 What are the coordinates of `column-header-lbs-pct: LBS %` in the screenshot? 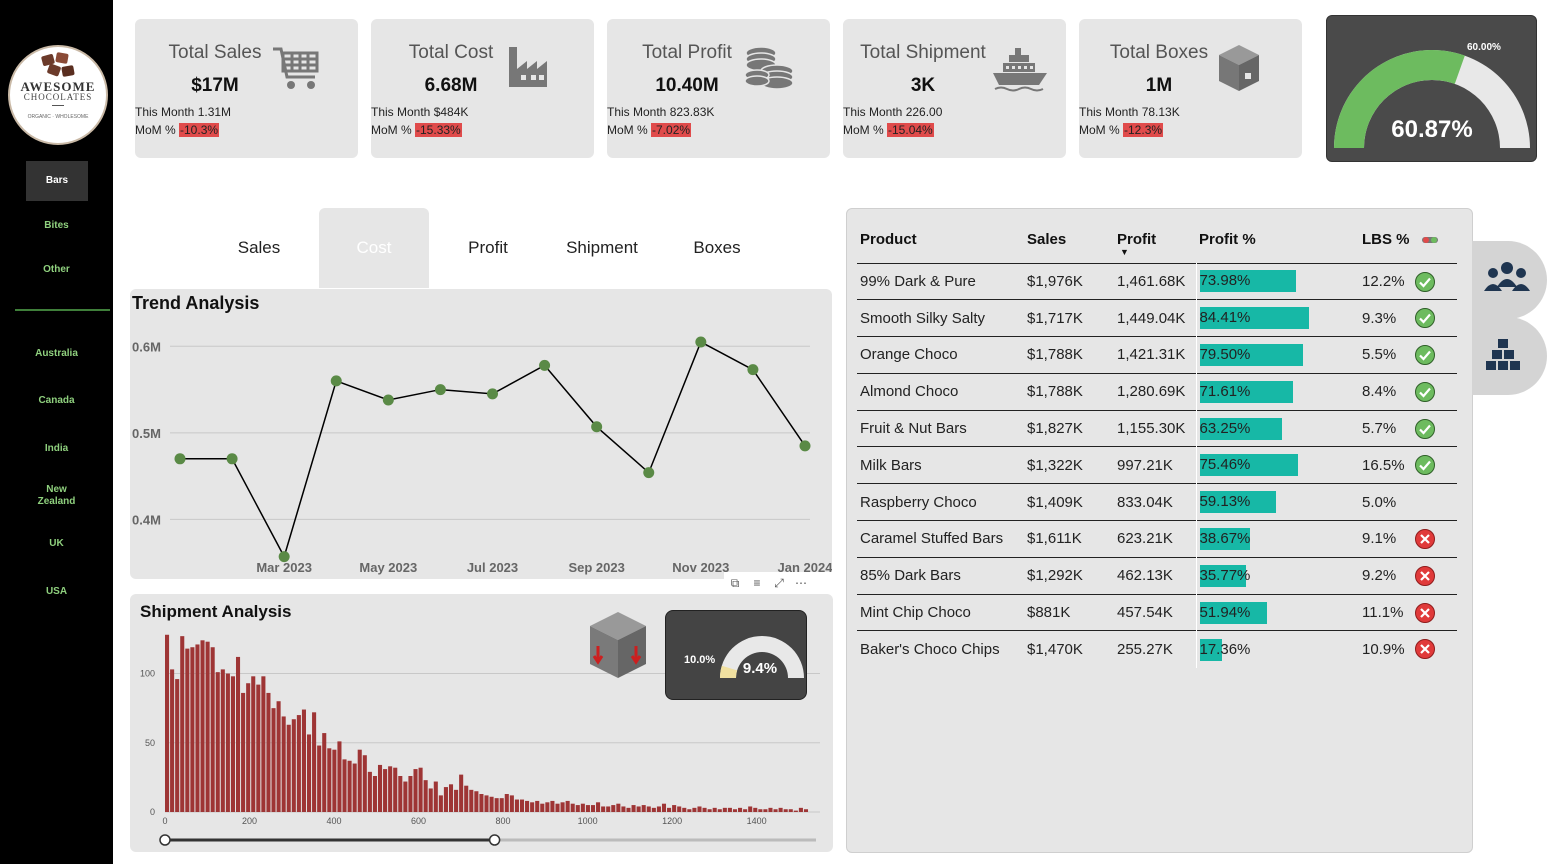 It's located at (1408, 240).